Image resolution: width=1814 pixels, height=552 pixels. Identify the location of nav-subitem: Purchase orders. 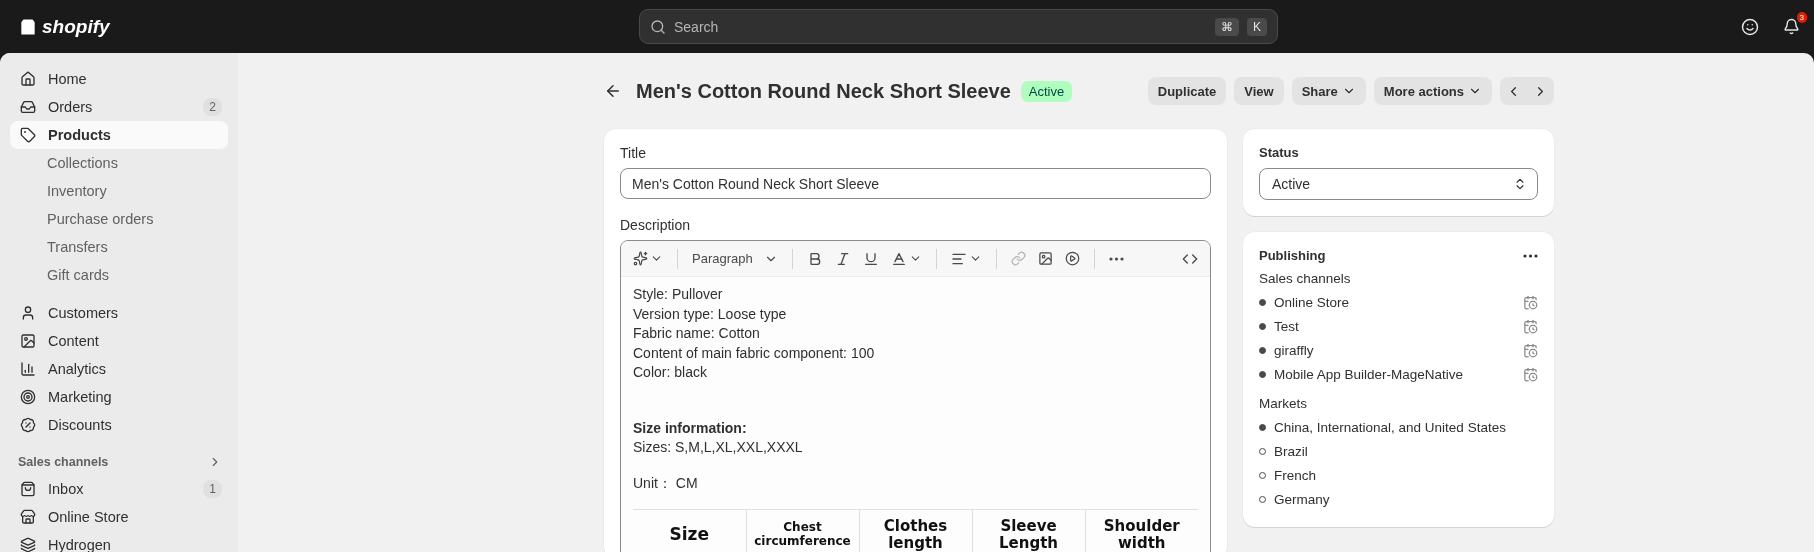
(119, 219).